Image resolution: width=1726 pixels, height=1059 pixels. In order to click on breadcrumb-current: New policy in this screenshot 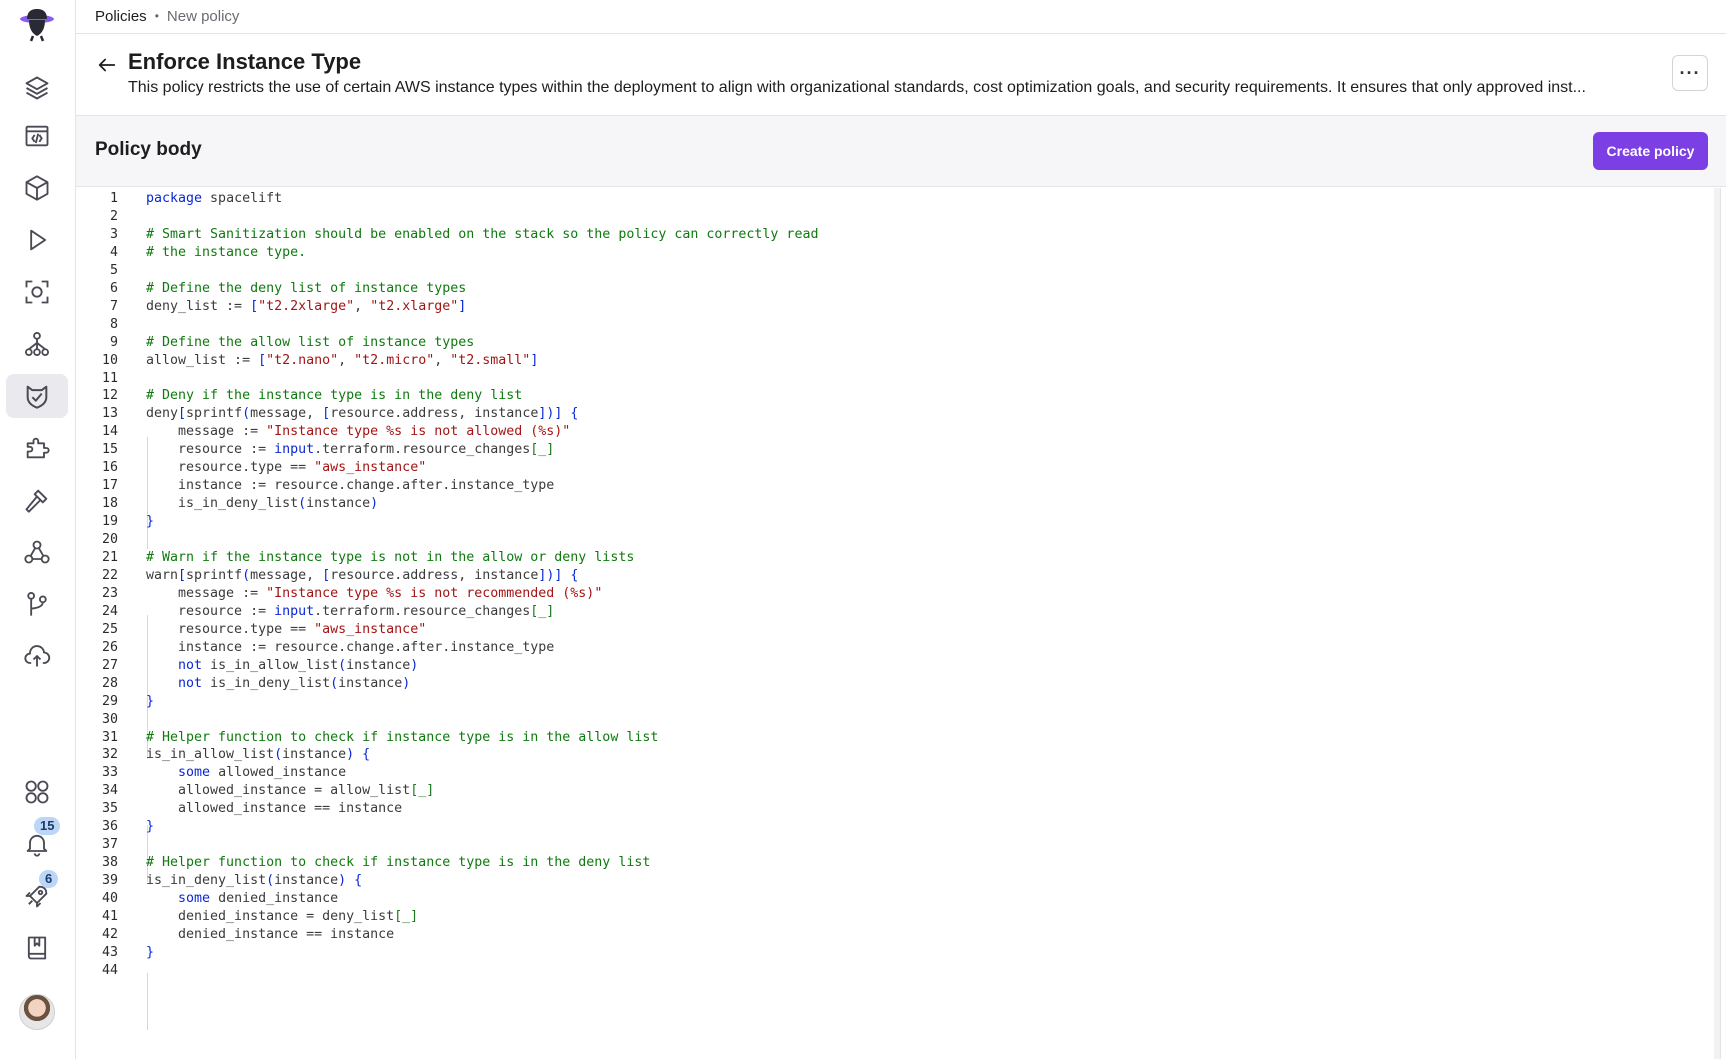, I will do `click(203, 16)`.